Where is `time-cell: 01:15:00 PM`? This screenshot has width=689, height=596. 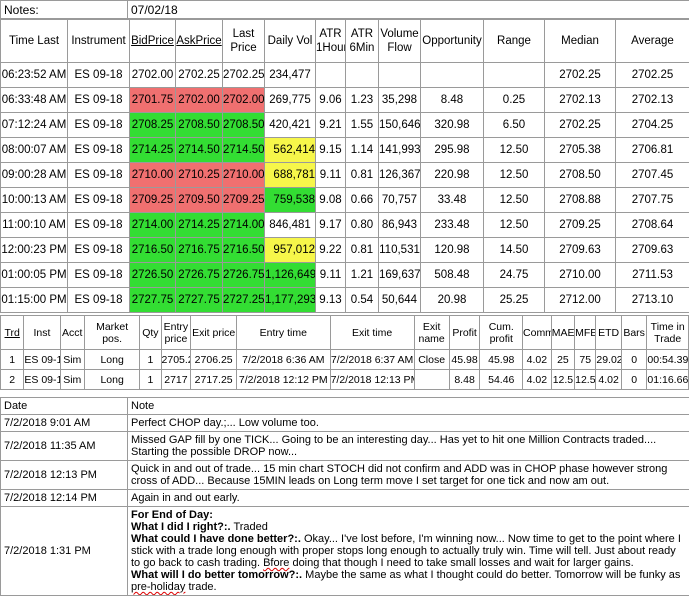 time-cell: 01:15:00 PM is located at coordinates (34, 300).